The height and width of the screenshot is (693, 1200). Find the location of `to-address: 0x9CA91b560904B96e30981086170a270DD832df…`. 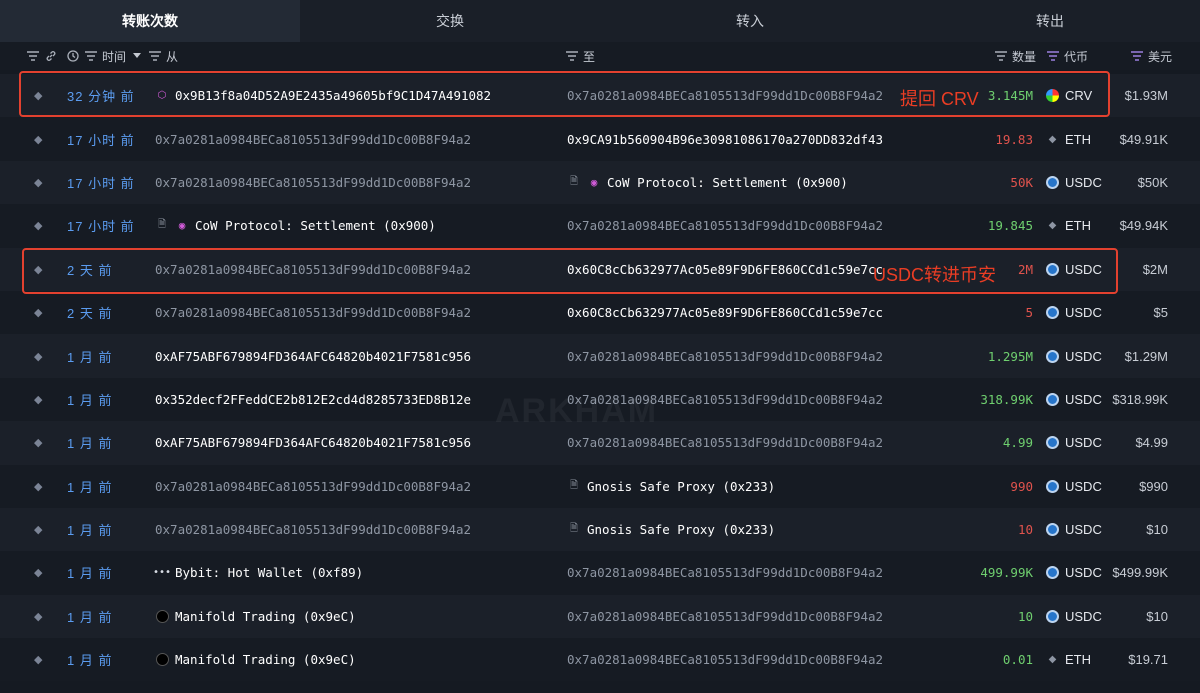

to-address: 0x9CA91b560904B96e30981086170a270DD832df… is located at coordinates (725, 138).